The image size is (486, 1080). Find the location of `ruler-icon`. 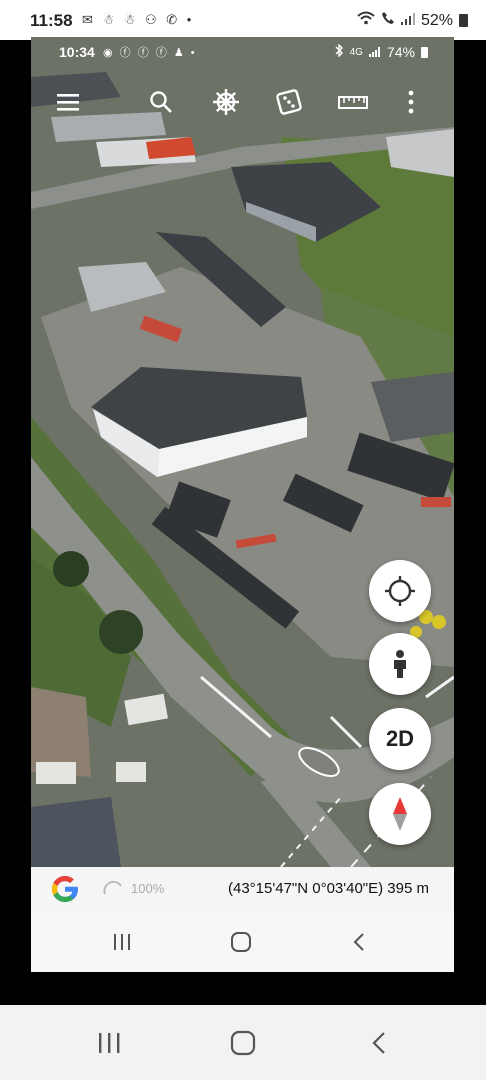

ruler-icon is located at coordinates (353, 102).